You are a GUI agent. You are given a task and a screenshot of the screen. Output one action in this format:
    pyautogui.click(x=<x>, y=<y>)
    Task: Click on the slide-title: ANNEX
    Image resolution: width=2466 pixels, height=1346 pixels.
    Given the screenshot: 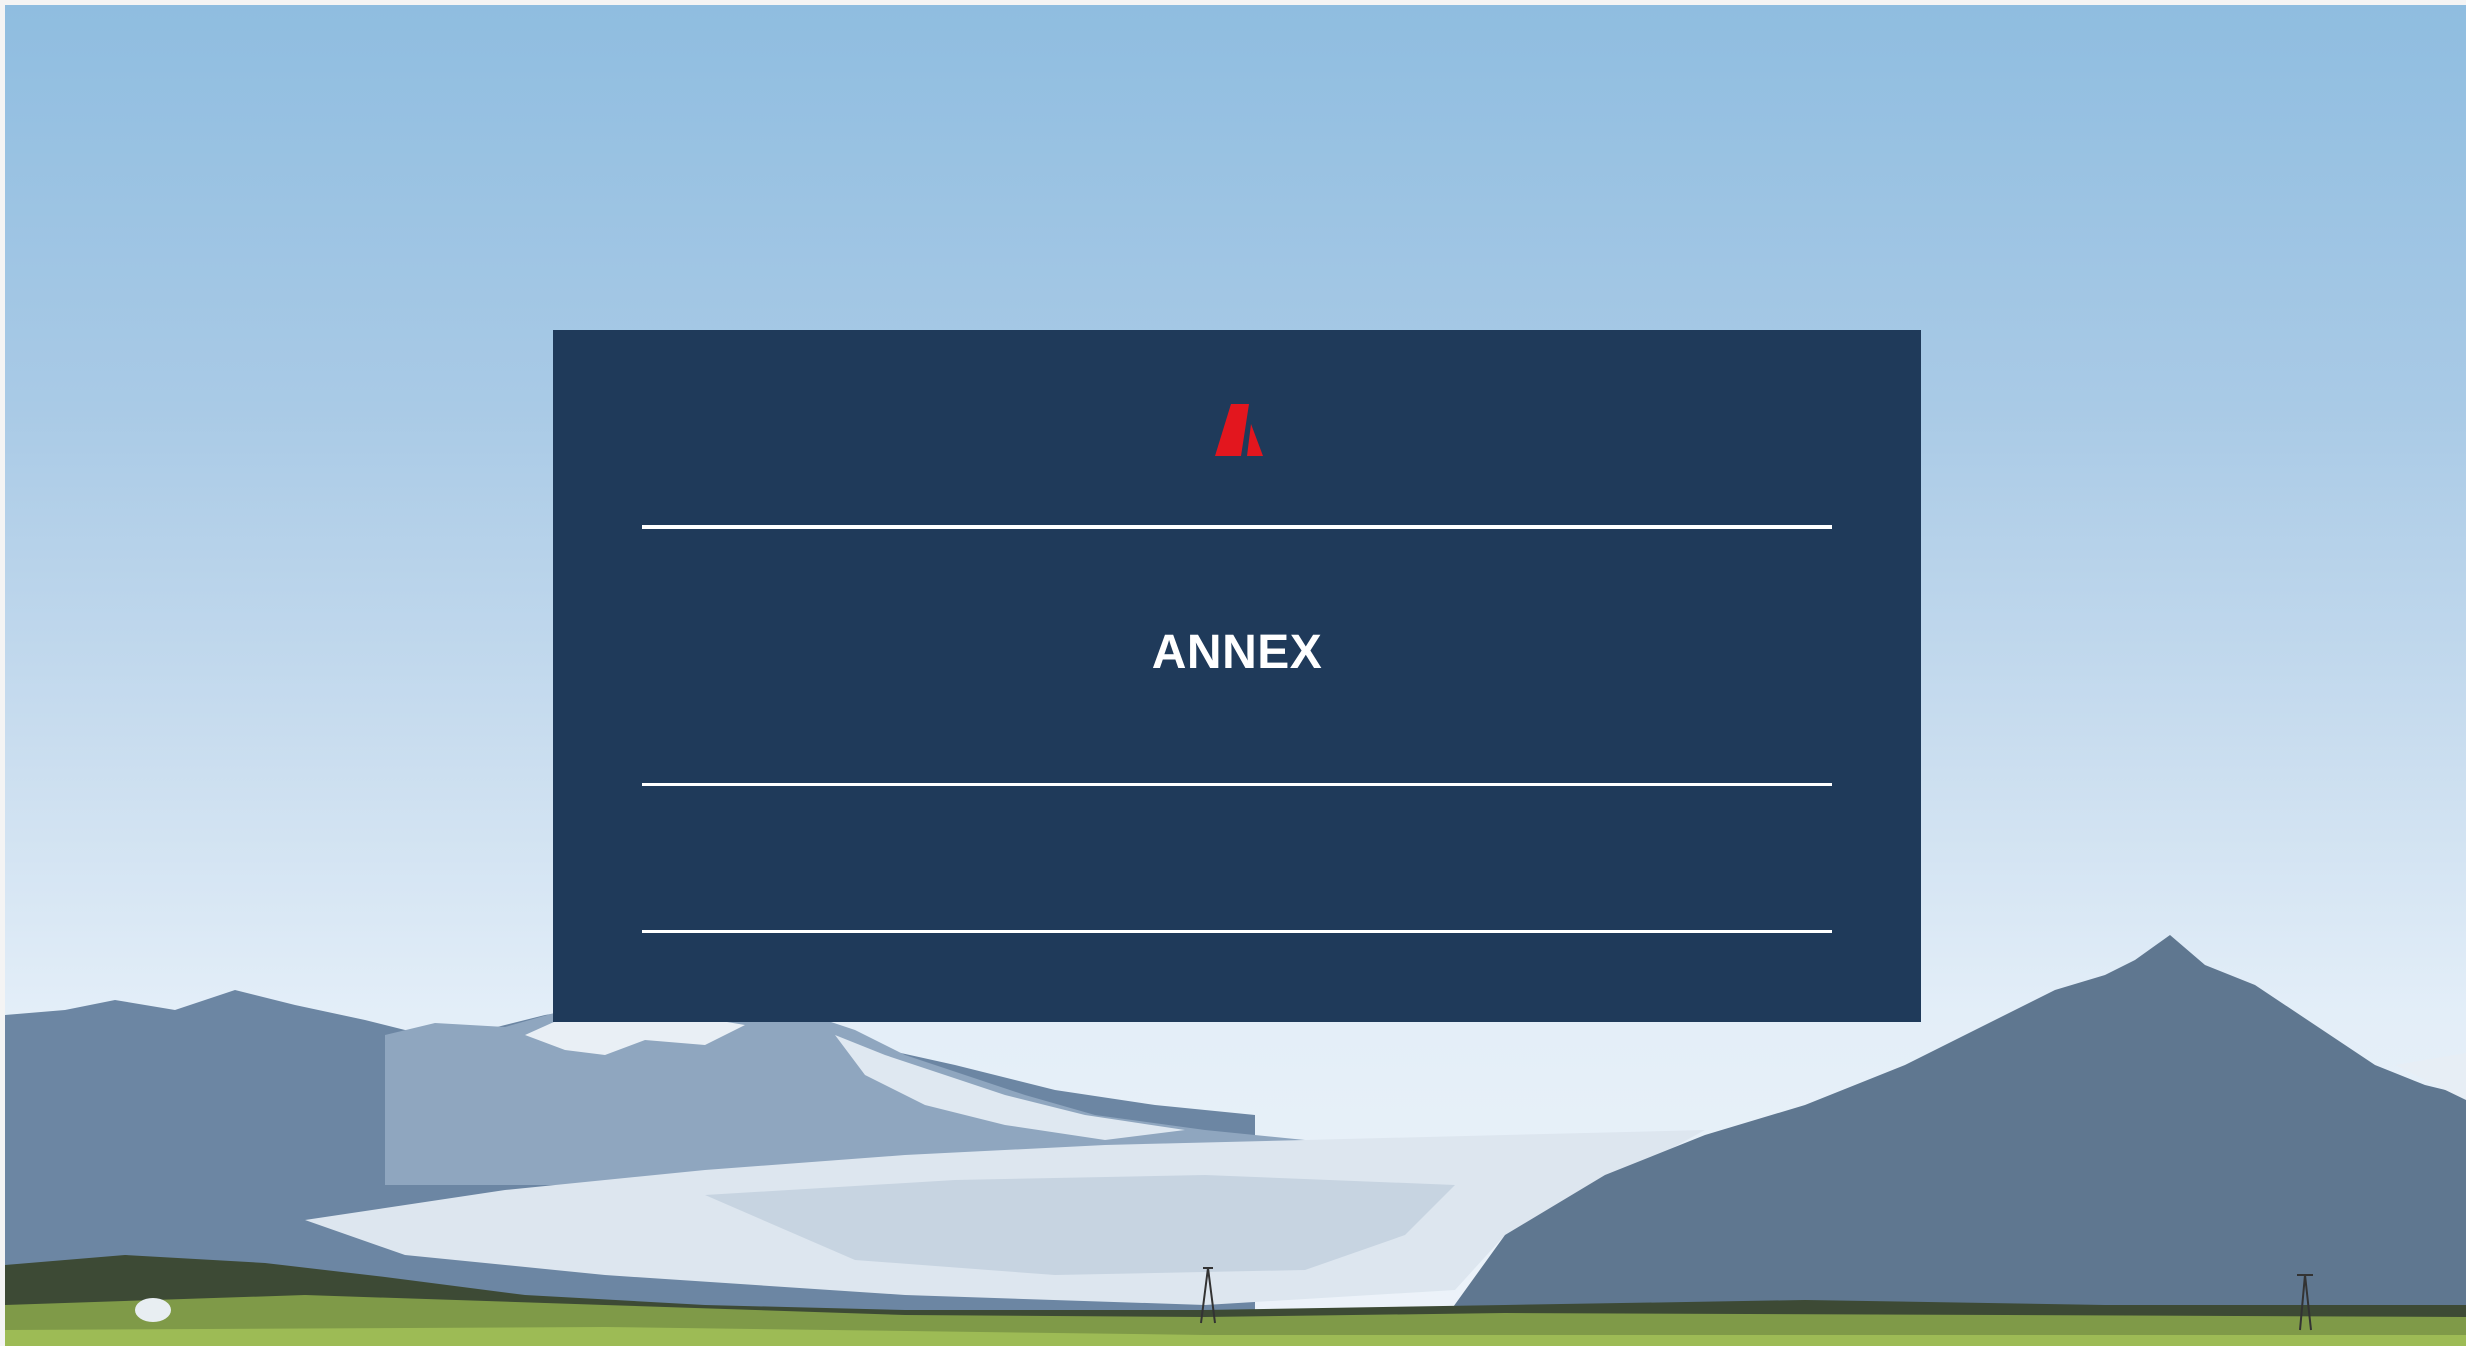 What is the action you would take?
    pyautogui.click(x=1237, y=652)
    